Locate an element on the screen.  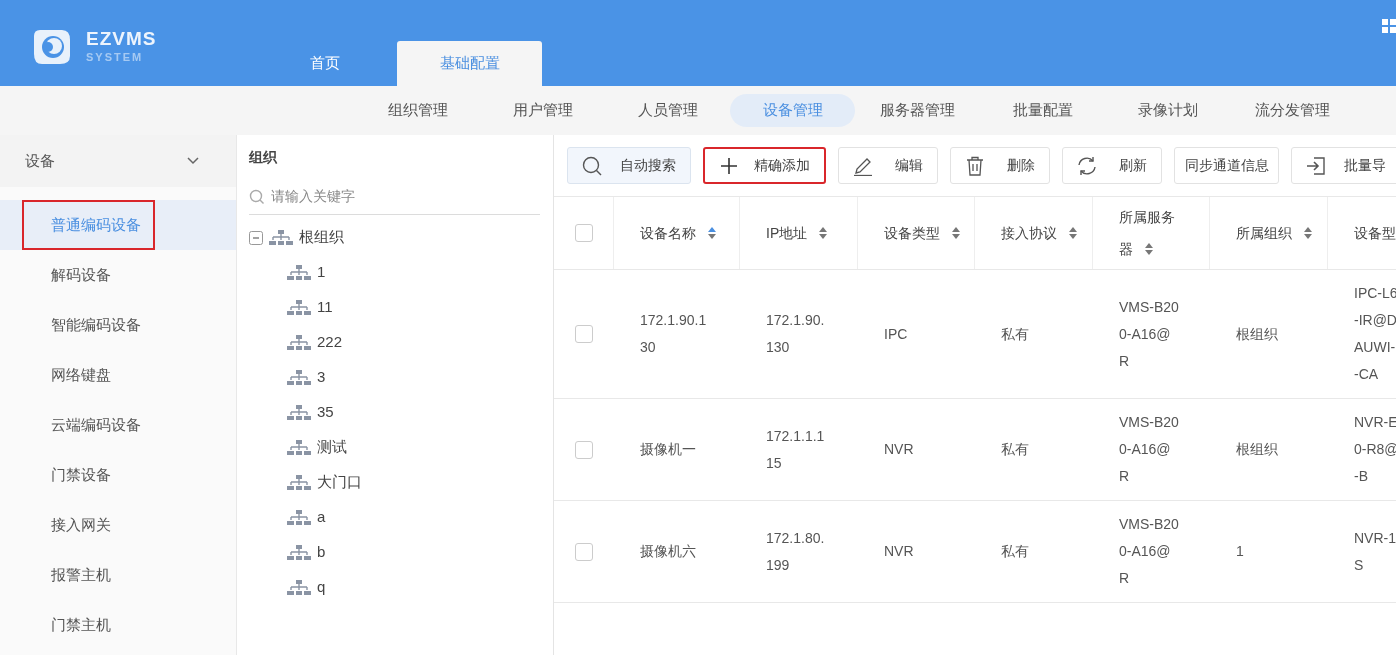
sidebar-item: 云端编码设备 is located at coordinates (88, 425).